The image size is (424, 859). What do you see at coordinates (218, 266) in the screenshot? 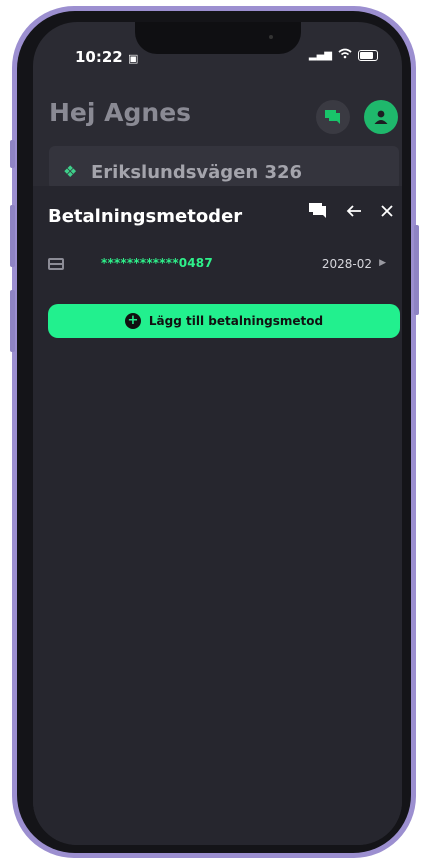
I see `payment-card-row: ************0487 2028-02 ▶` at bounding box center [218, 266].